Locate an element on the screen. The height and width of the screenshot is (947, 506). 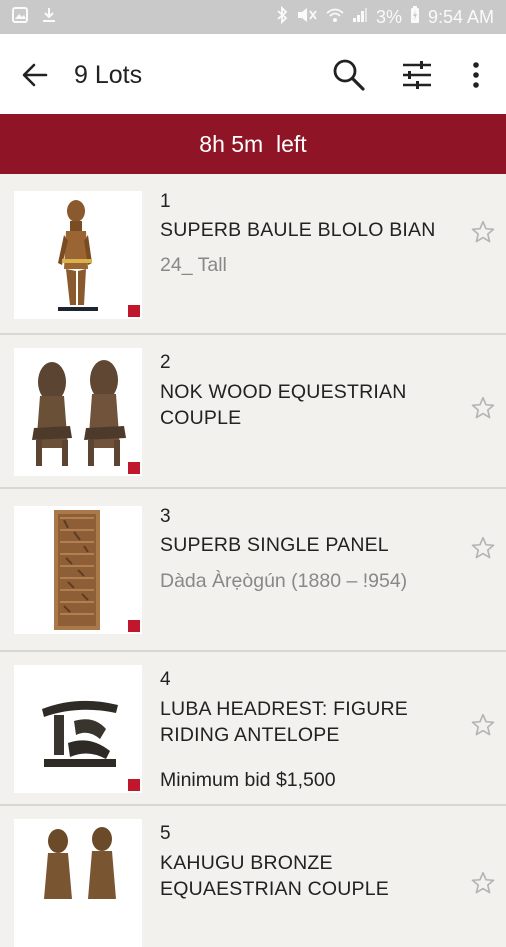
lot-number: 4 is located at coordinates (165, 679).